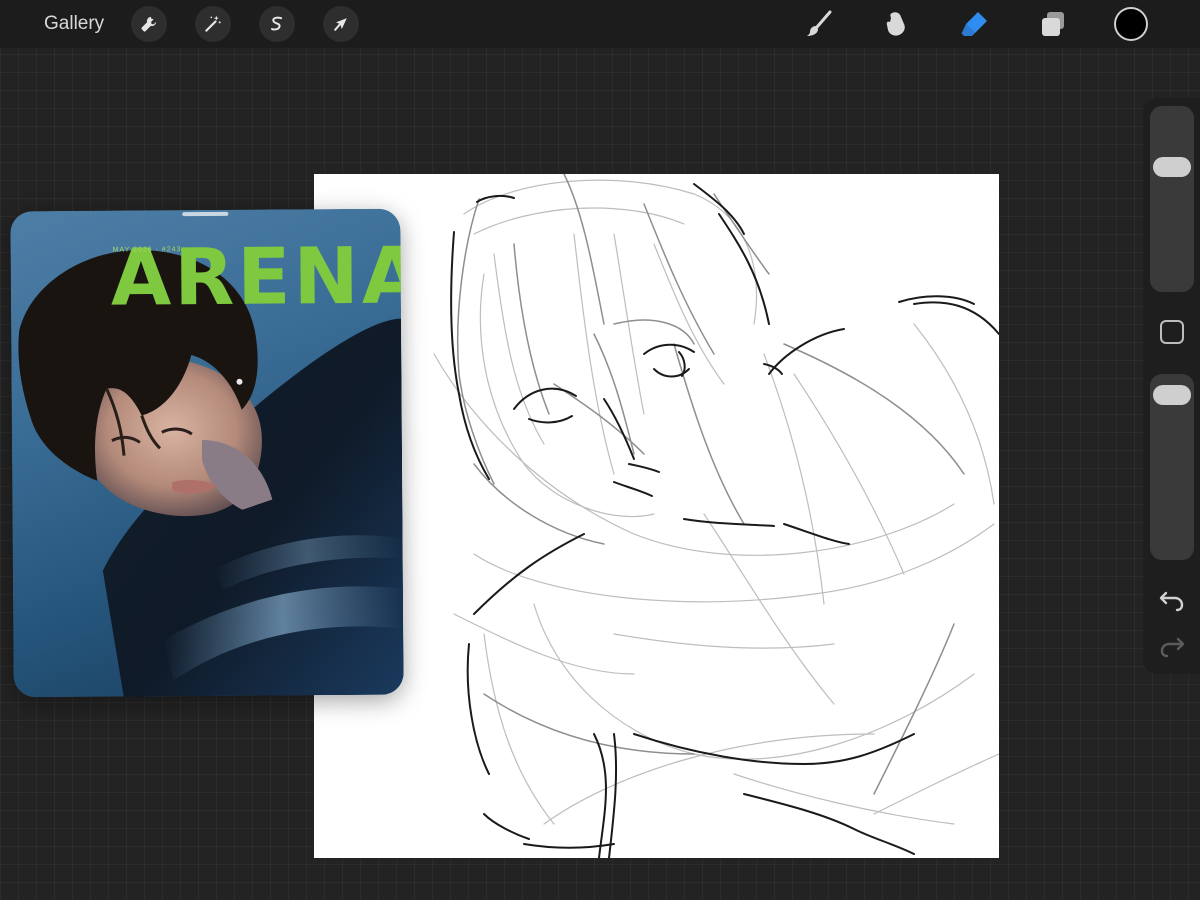  Describe the element at coordinates (1172, 646) in the screenshot. I see `redo-icon` at that location.